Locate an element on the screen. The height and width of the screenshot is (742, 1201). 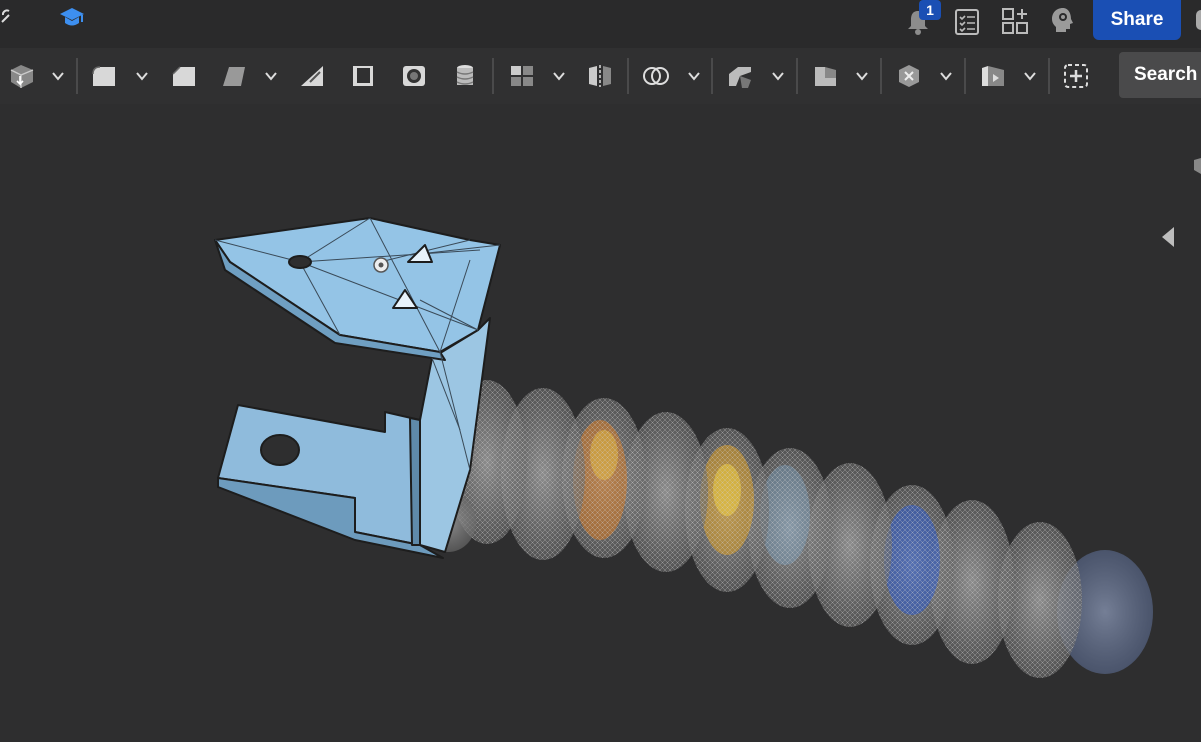
split-icon is located at coordinates (740, 76).